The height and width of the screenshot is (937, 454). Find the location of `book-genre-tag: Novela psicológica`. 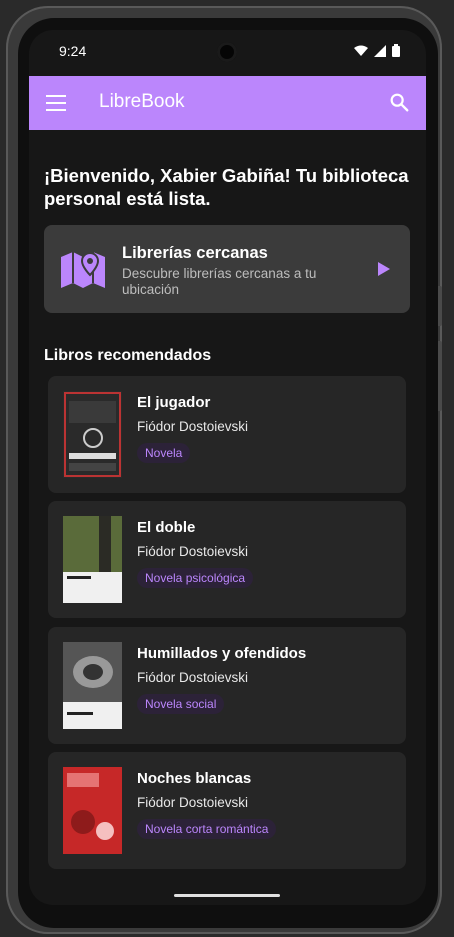

book-genre-tag: Novela psicológica is located at coordinates (195, 578).